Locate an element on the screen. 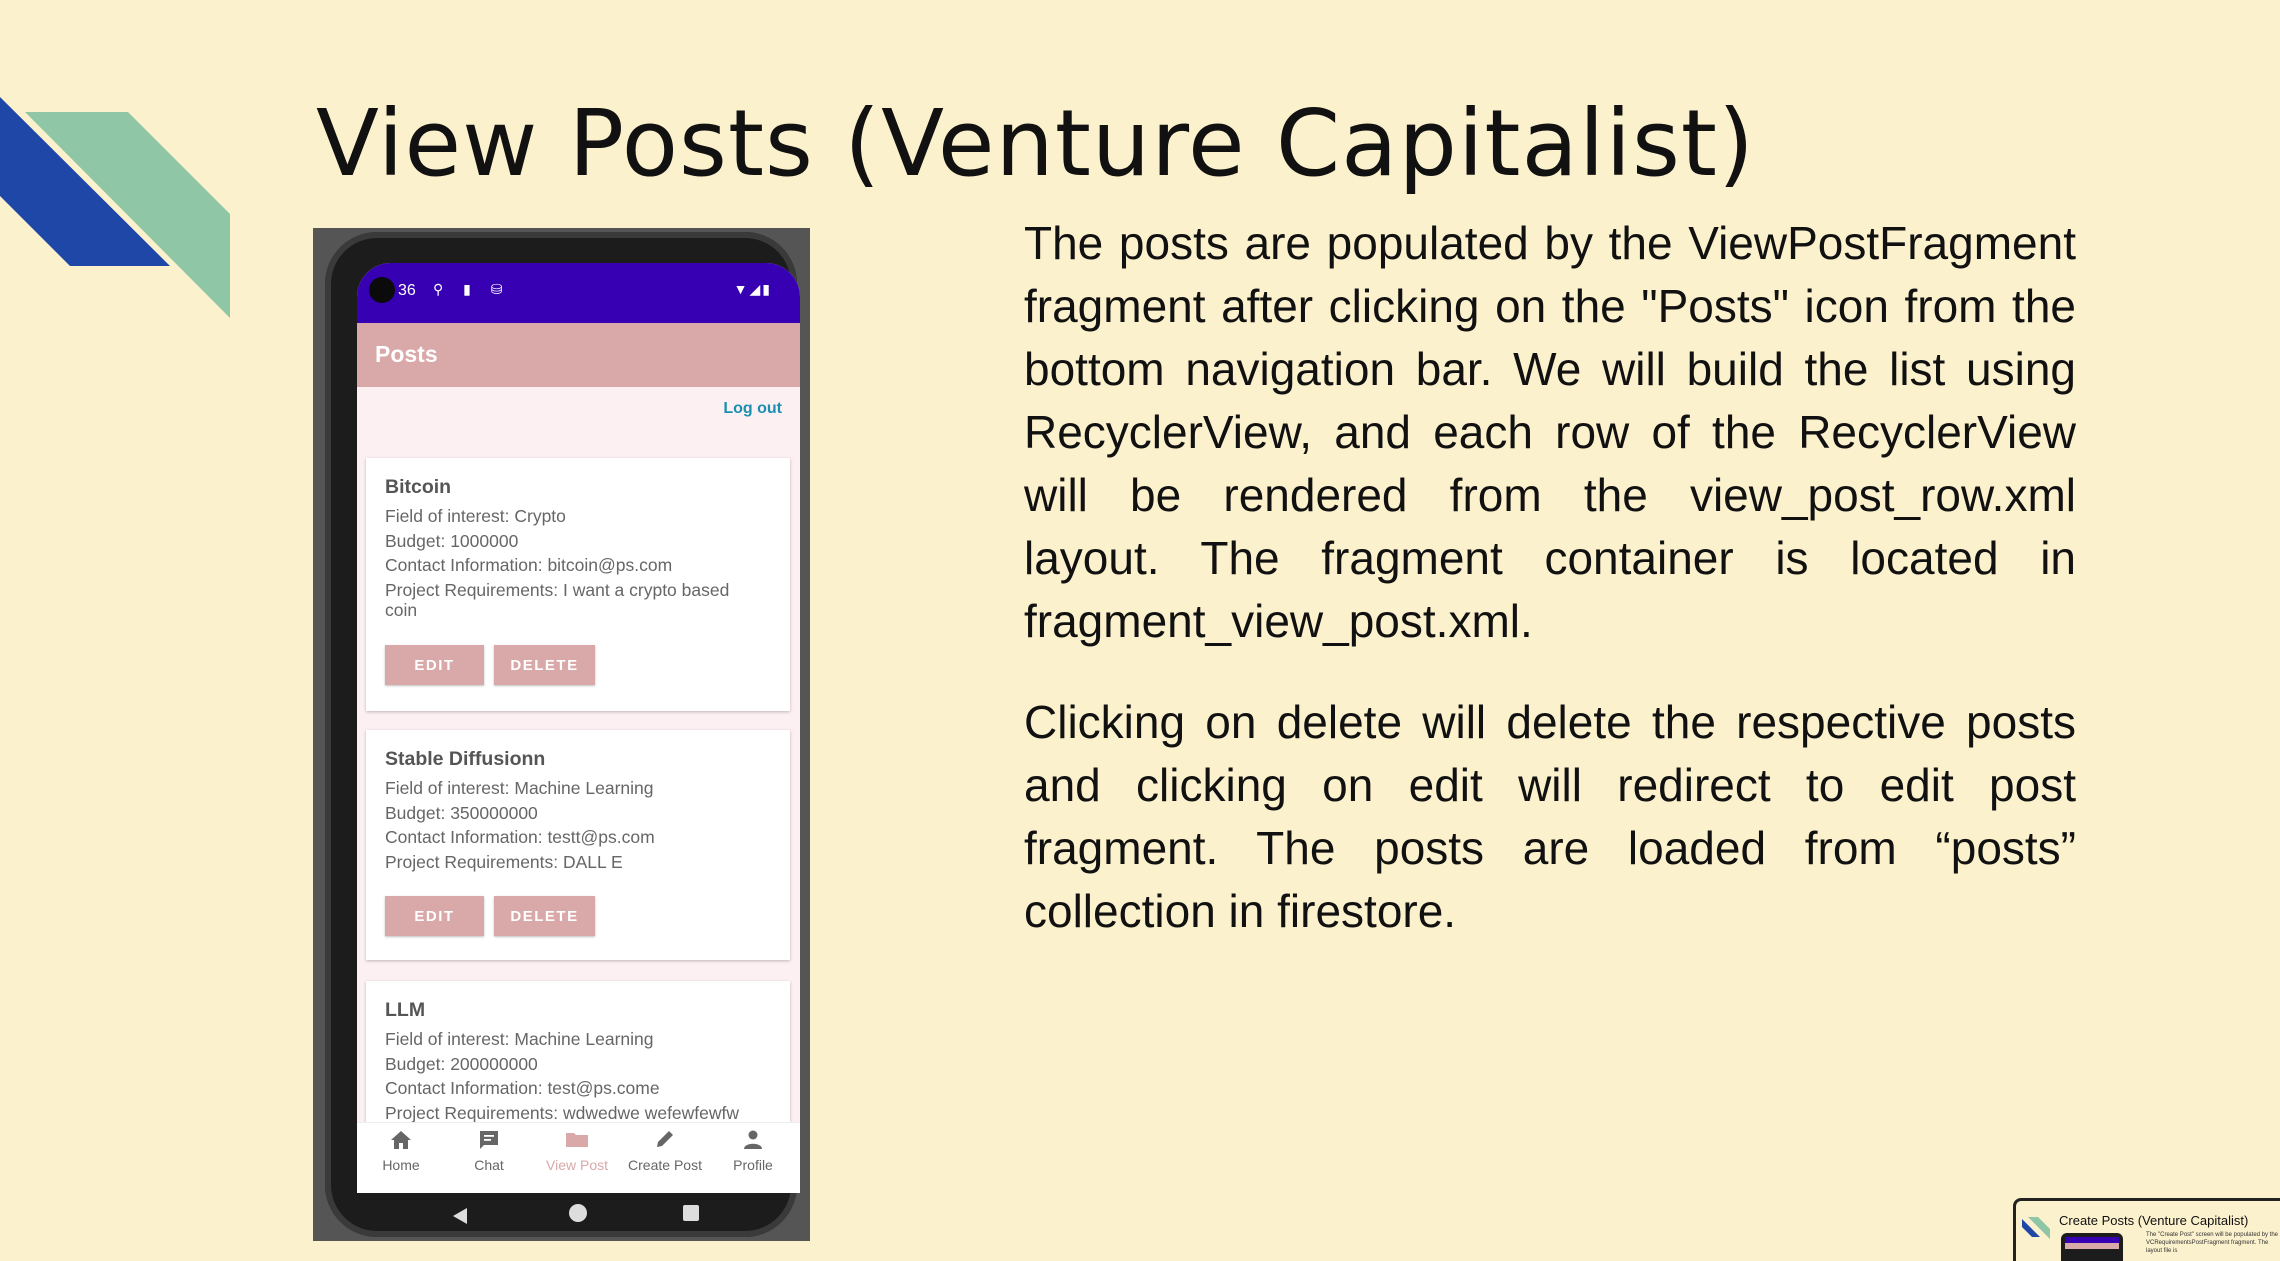  logout-button: Log out is located at coordinates (752, 409).